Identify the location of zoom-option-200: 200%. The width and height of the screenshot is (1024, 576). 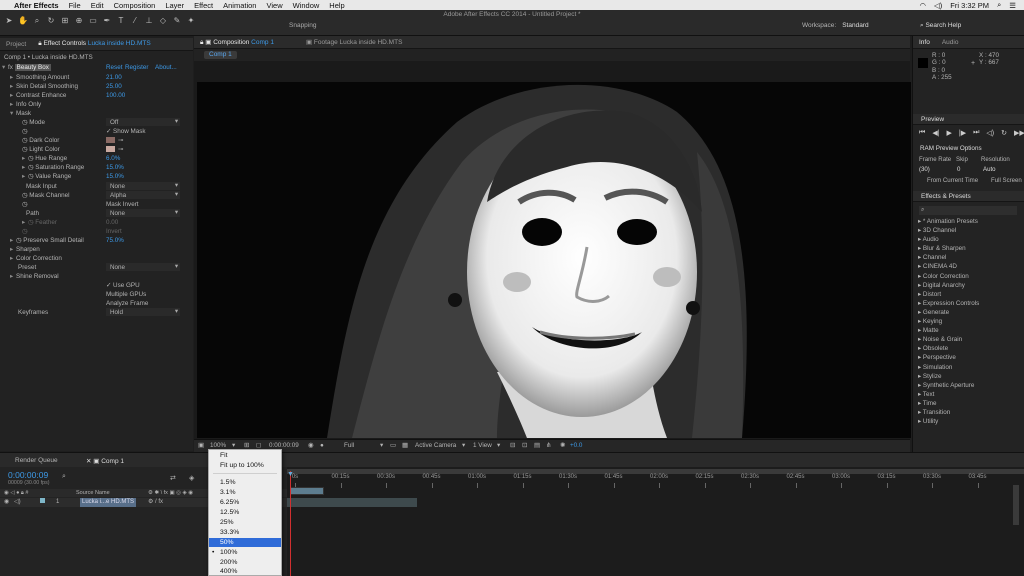
(245, 562).